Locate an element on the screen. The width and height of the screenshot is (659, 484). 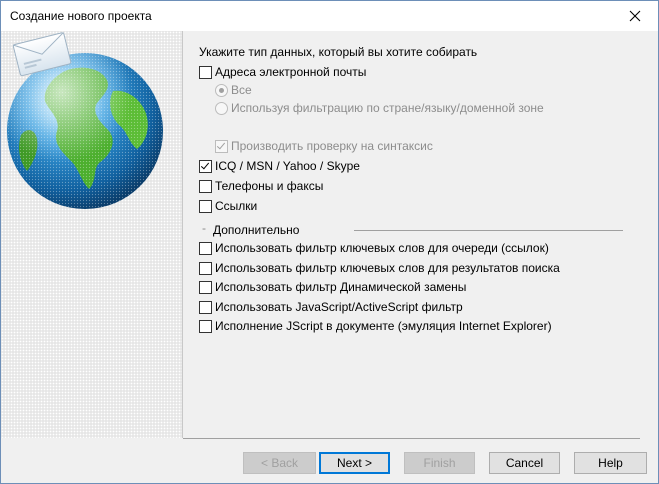
window-title: Создание нового проекта is located at coordinates (81, 16).